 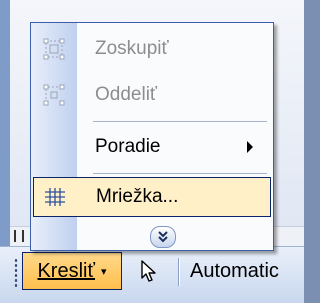 I want to click on autoshapes-menu-button: Automatic, so click(x=234, y=271).